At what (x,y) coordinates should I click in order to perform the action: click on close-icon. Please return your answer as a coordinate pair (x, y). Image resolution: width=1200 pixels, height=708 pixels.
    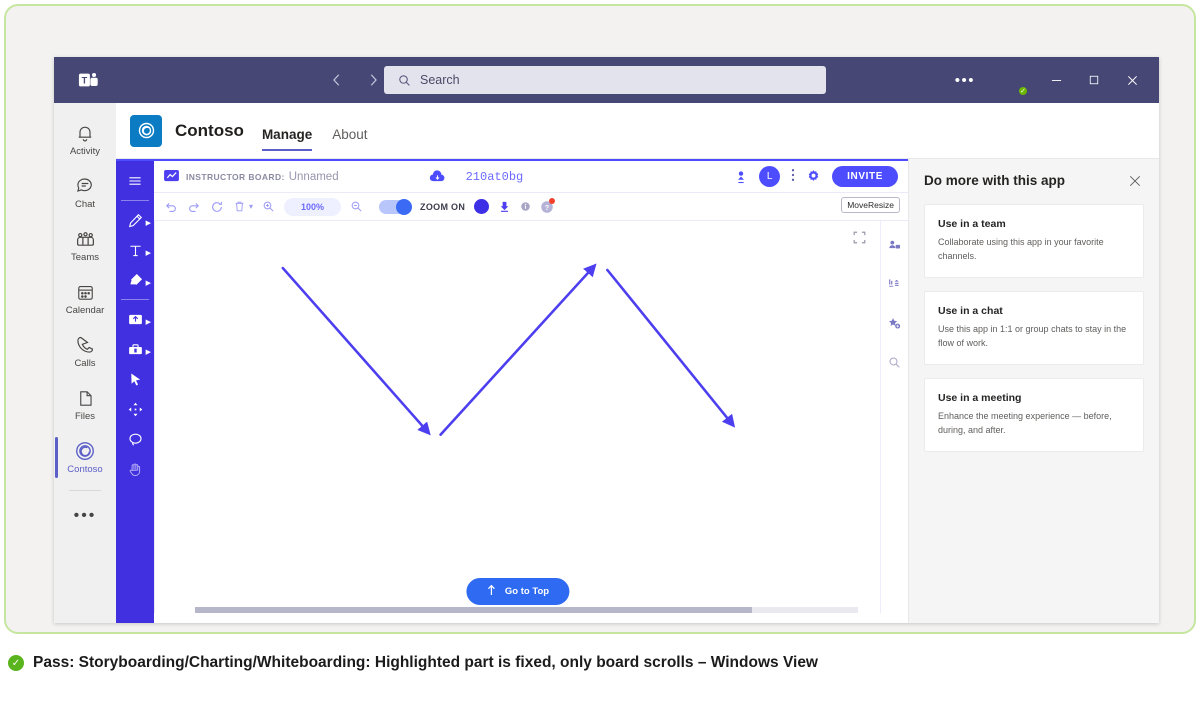
    Looking at the image, I should click on (1135, 182).